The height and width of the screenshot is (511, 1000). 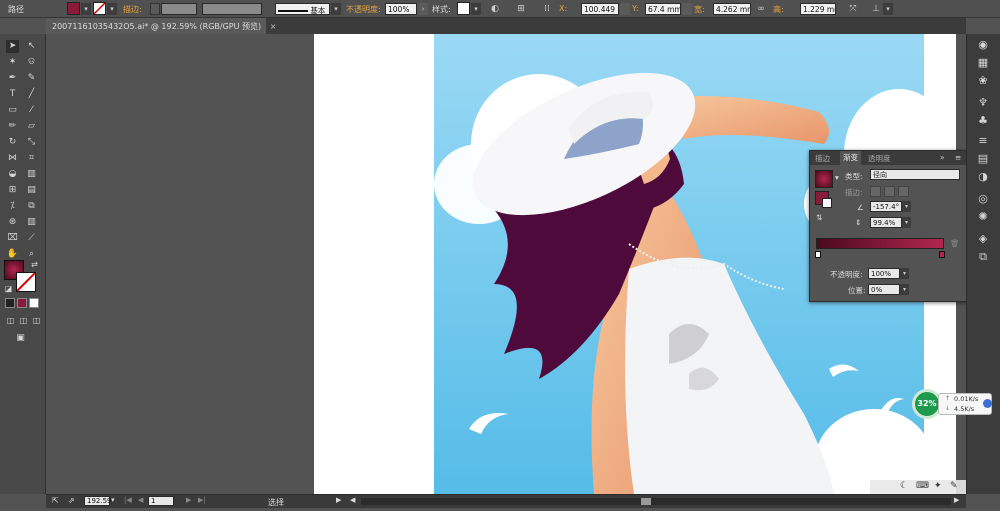 I want to click on stop-location-field: 0%, so click(x=884, y=289).